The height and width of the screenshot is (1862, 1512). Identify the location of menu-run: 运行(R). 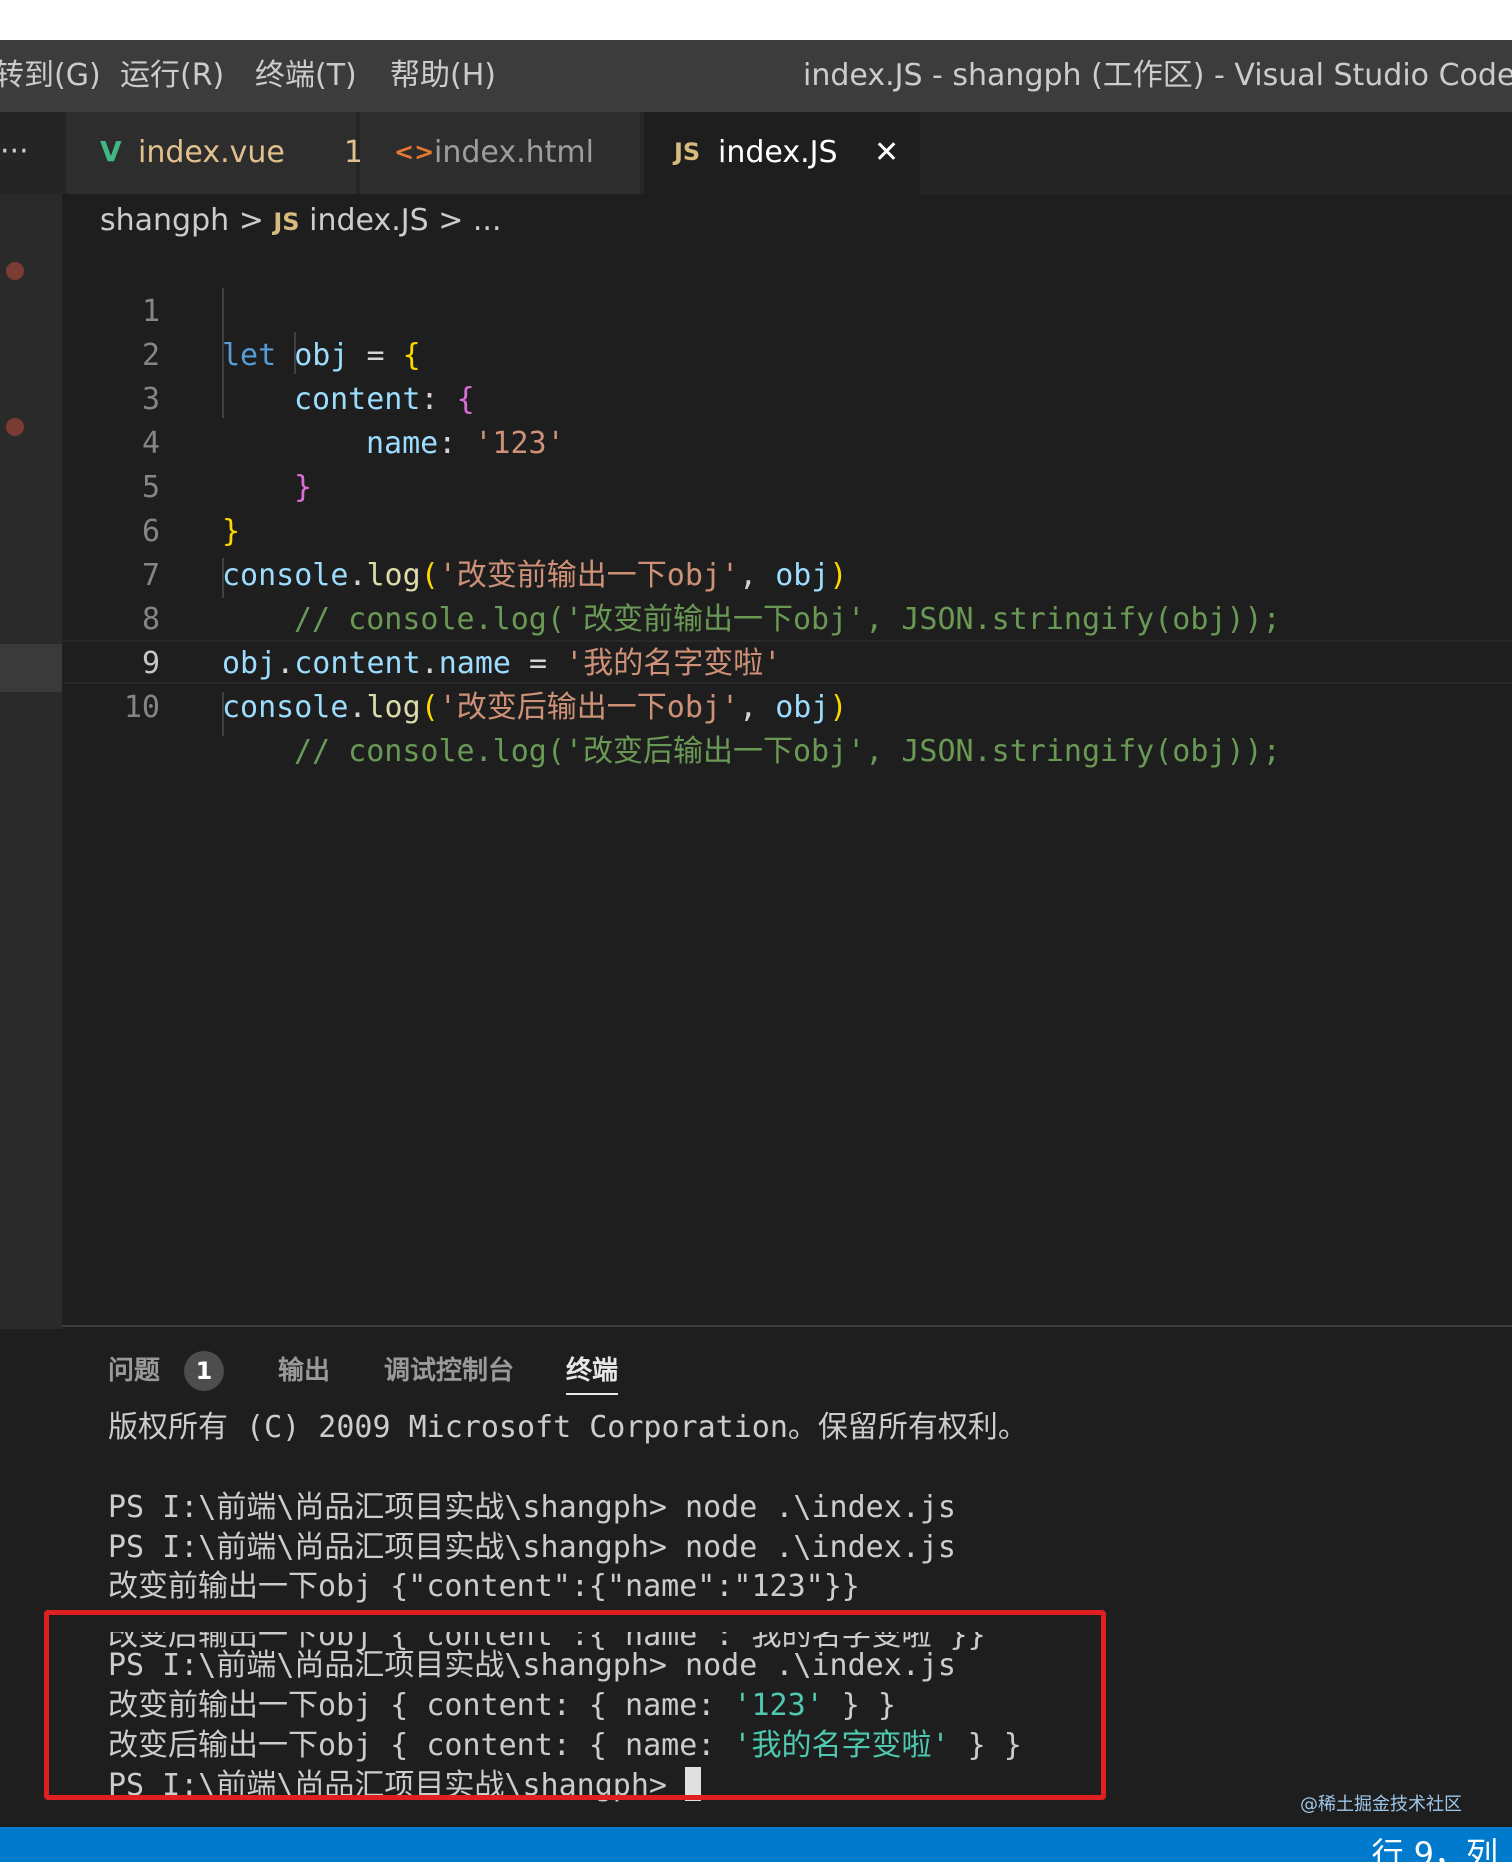
(172, 76).